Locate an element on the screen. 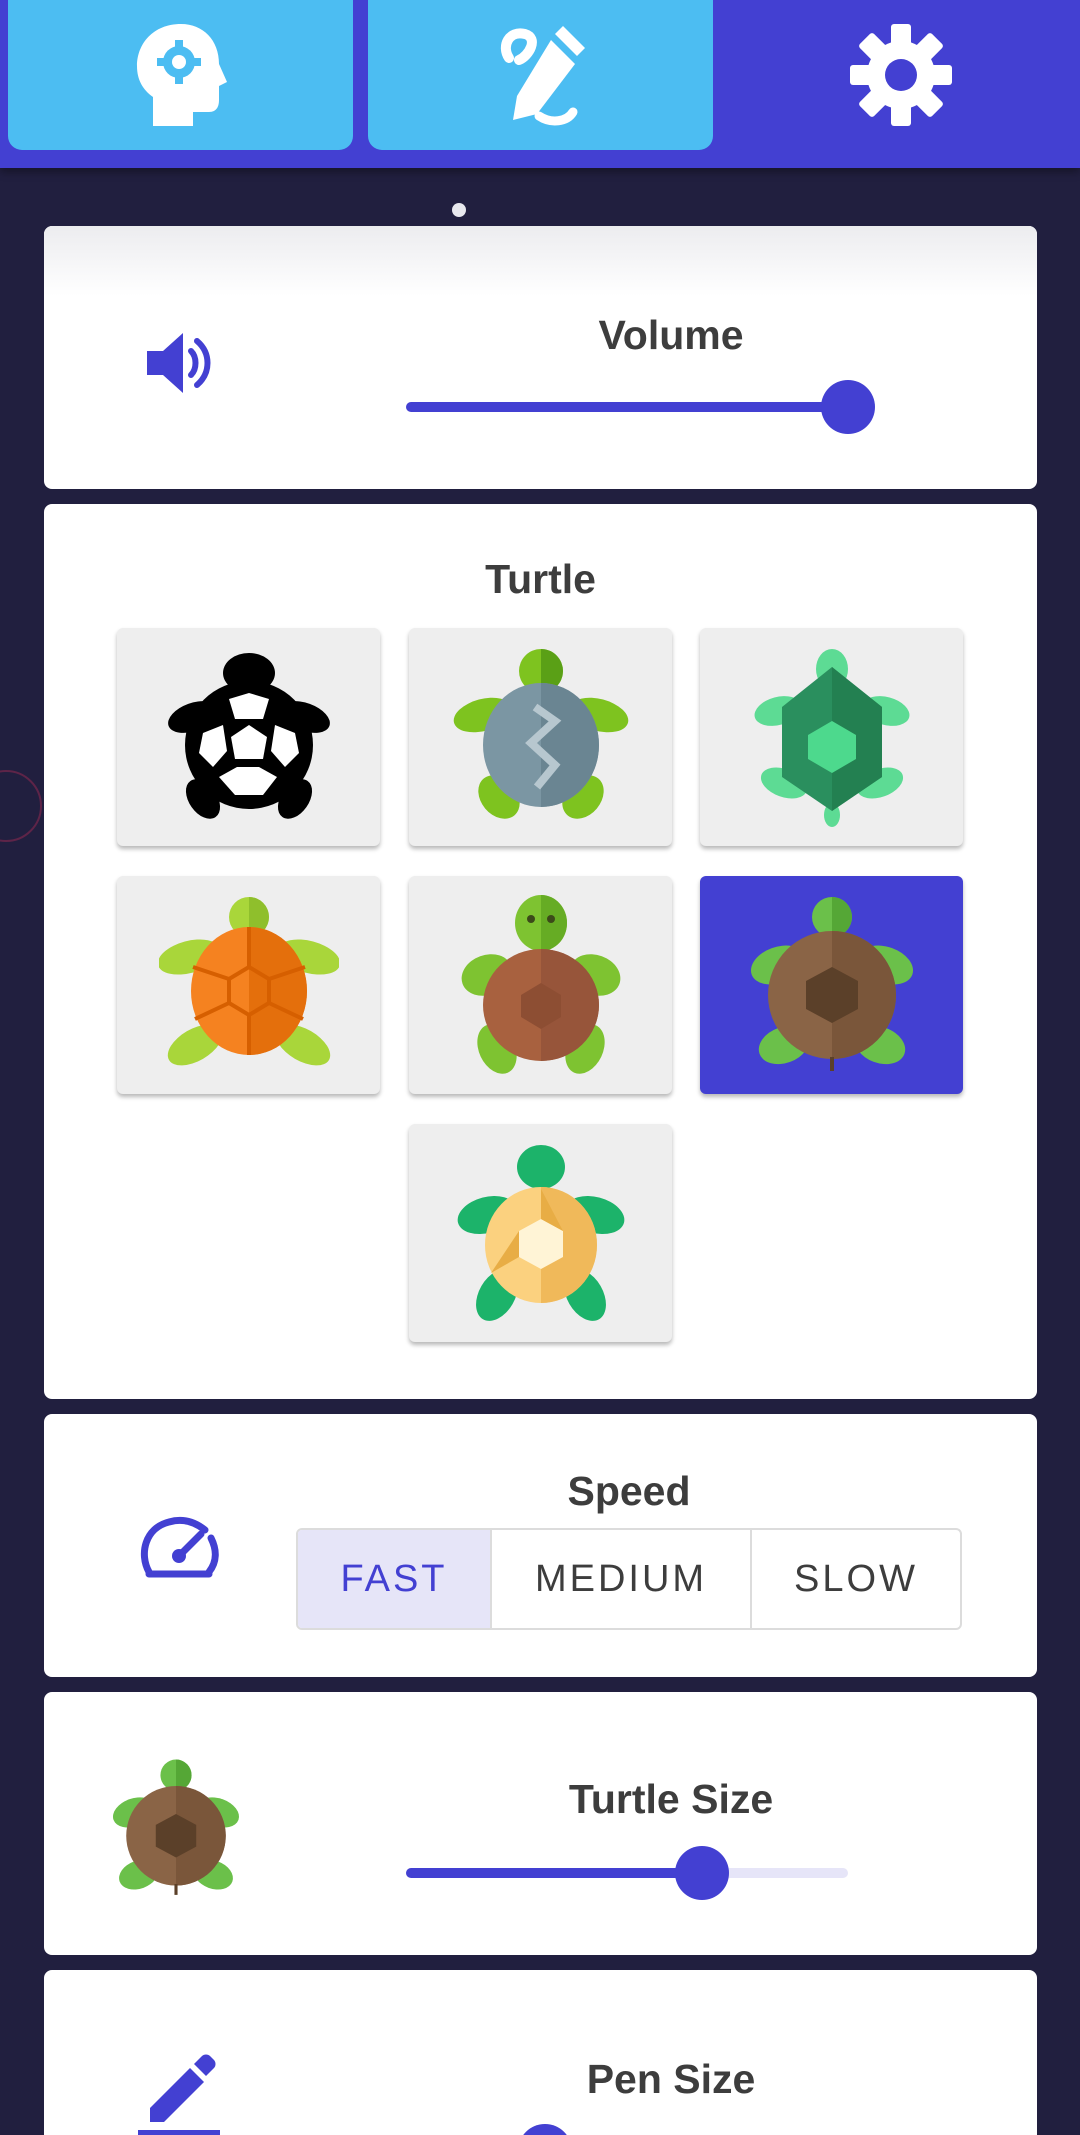 The height and width of the screenshot is (2135, 1080). turtle-size-slider-thumb is located at coordinates (702, 1873).